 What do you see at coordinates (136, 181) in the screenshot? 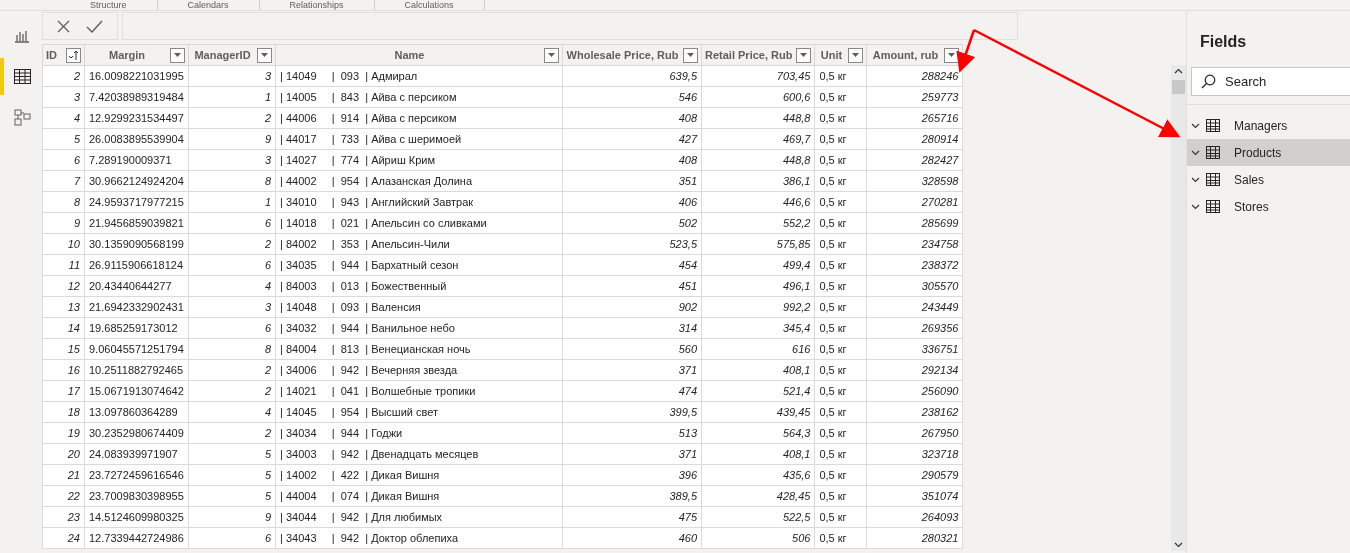
I see `table-cell: 30.9662124924204` at bounding box center [136, 181].